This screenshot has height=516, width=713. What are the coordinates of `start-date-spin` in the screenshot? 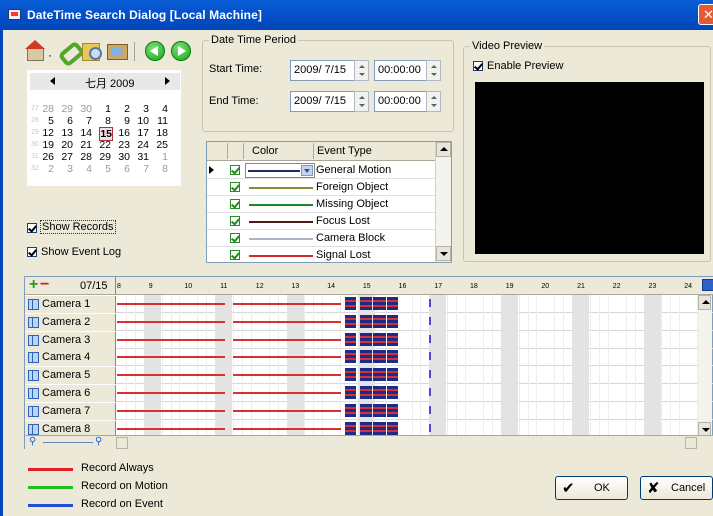 It's located at (361, 70).